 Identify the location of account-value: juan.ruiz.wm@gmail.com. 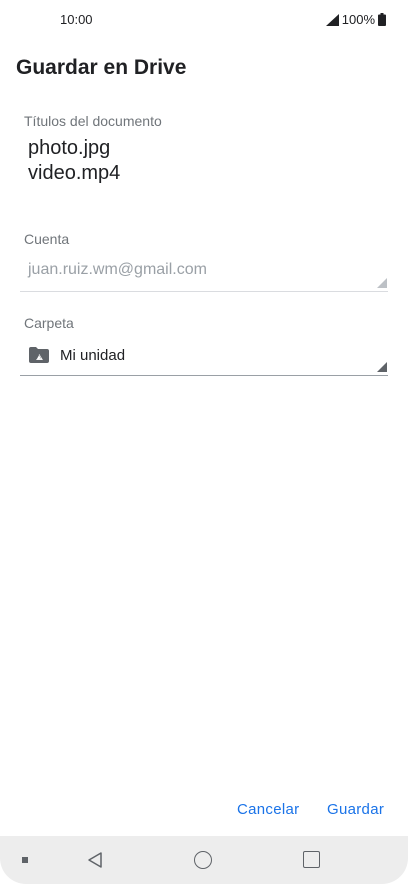
(117, 269).